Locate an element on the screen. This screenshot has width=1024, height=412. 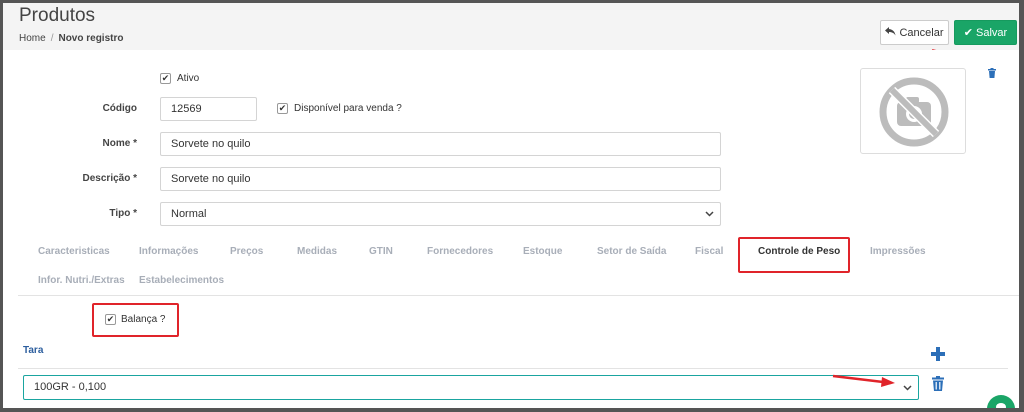
page-title: Produtos is located at coordinates (57, 15).